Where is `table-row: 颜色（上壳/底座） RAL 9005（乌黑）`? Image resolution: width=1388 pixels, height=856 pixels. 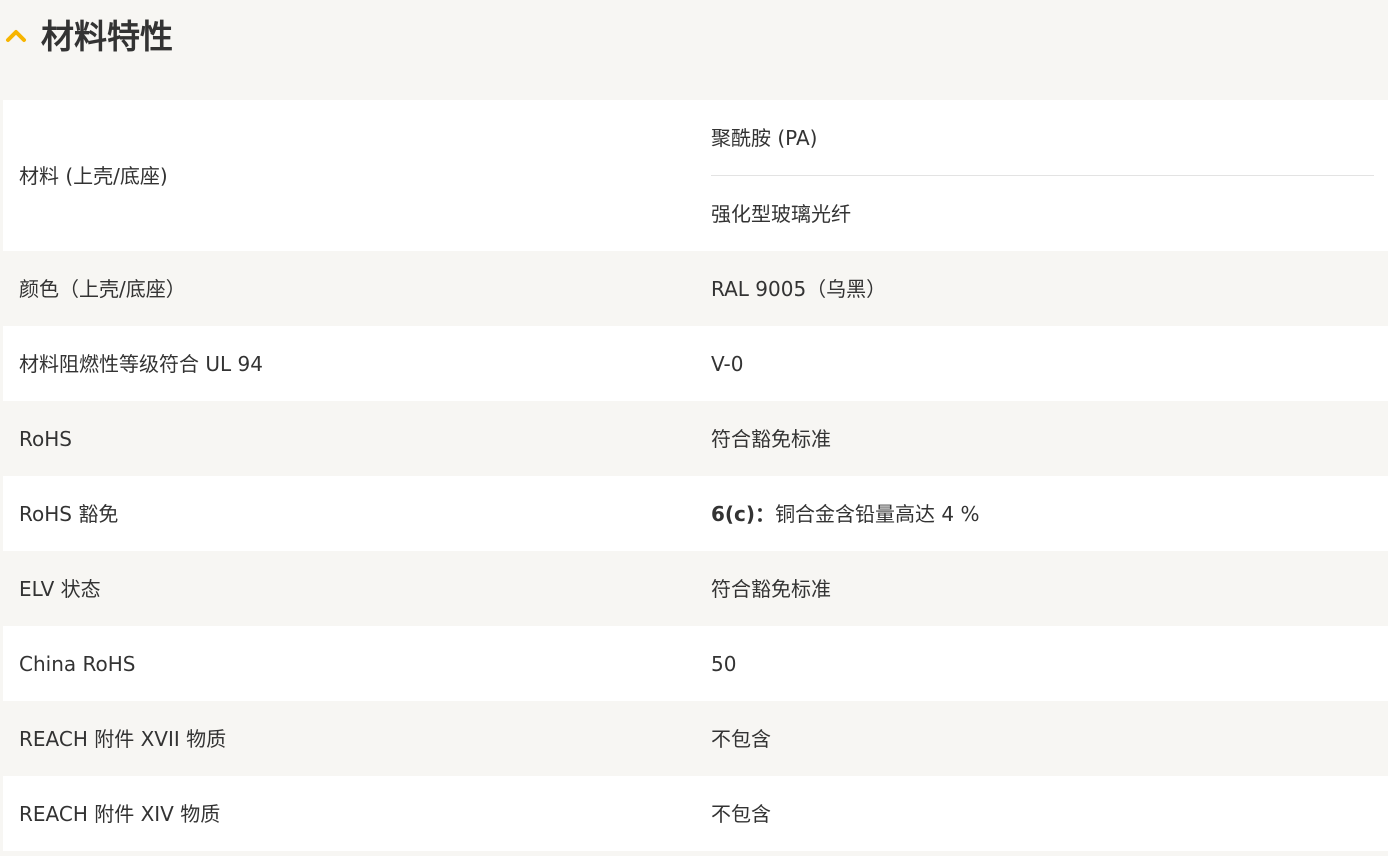
table-row: 颜色（上壳/底座） RAL 9005（乌黑） is located at coordinates (695, 288).